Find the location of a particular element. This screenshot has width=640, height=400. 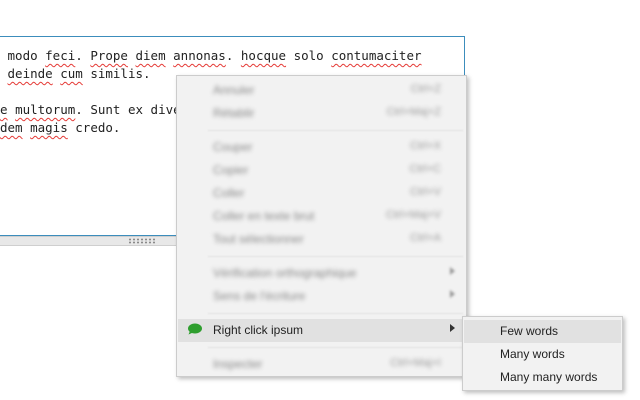

menu-item-label: Annuler is located at coordinates (234, 90).